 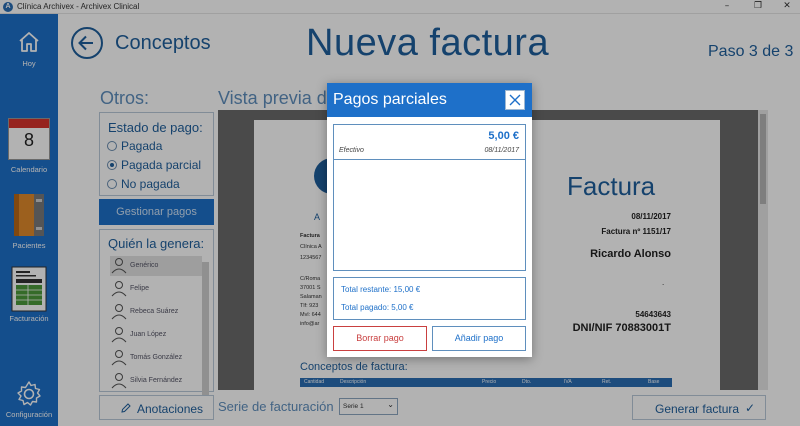 I want to click on close-icon, so click(x=515, y=100).